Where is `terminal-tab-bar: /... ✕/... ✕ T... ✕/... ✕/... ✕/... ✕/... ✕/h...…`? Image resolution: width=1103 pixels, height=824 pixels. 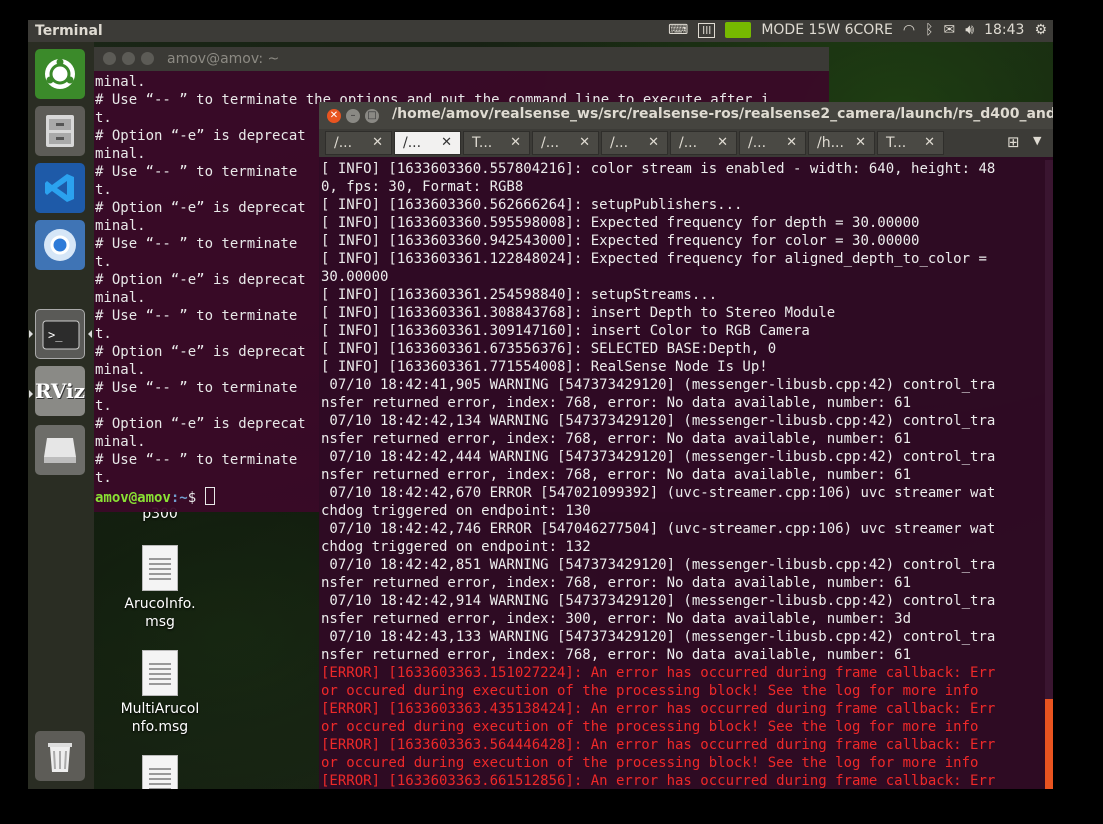
terminal-tab-bar: /... ✕/... ✕ T... ✕/... ✕/... ✕/... ✕/... ✕/h...… is located at coordinates (686, 143).